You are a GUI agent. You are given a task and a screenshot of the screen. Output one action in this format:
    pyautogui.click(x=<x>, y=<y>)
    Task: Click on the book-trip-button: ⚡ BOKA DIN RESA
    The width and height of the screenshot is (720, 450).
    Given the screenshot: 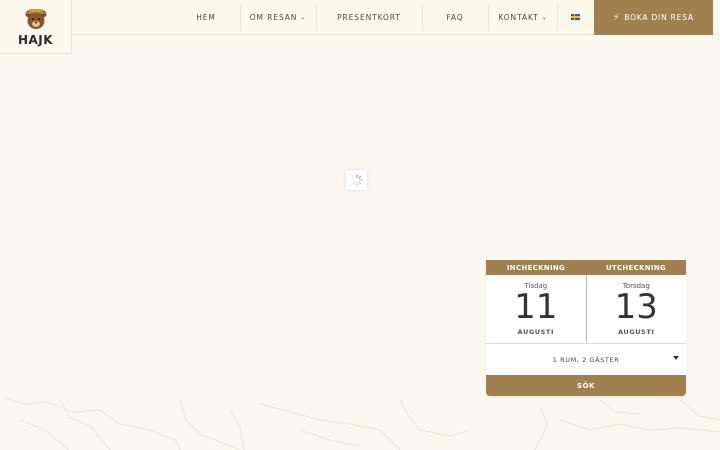 What is the action you would take?
    pyautogui.click(x=653, y=17)
    